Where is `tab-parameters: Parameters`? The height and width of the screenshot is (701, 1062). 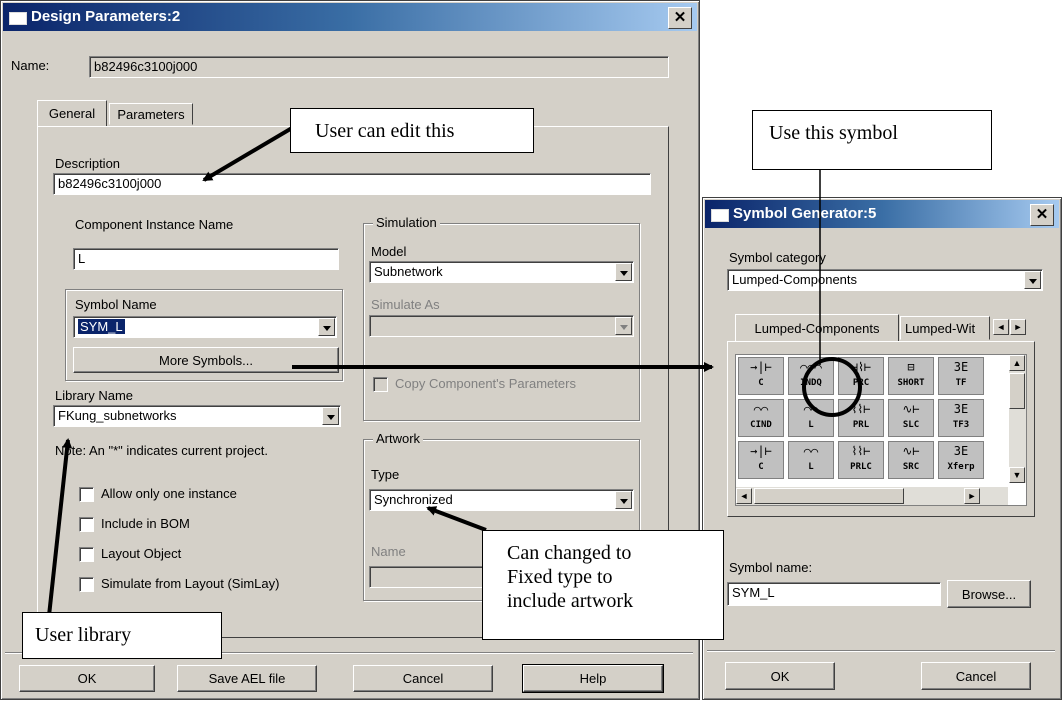 tab-parameters: Parameters is located at coordinates (151, 114).